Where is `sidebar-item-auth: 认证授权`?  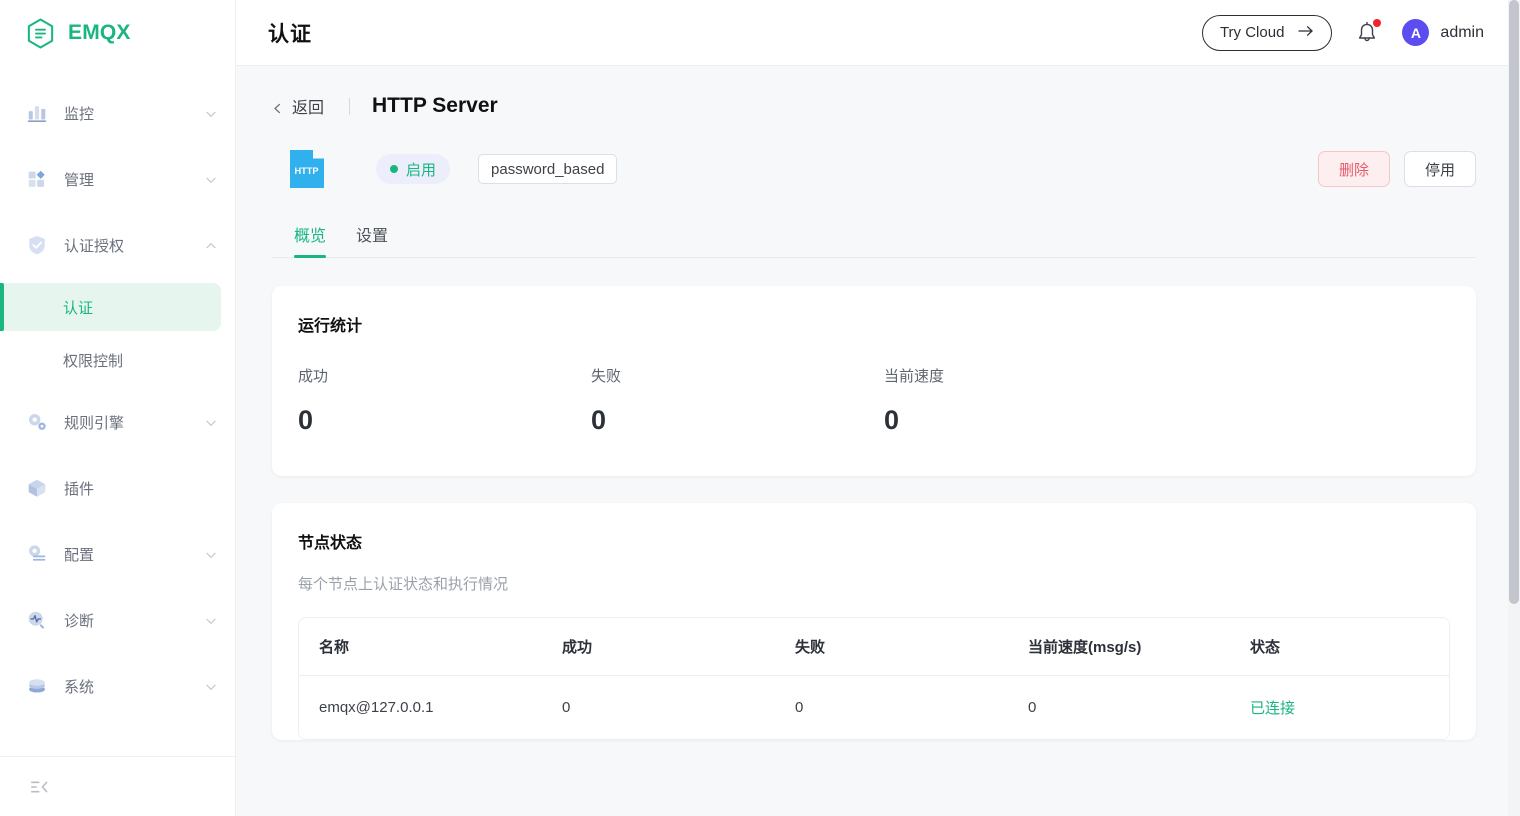
sidebar-item-auth: 认证授权 is located at coordinates (117, 245).